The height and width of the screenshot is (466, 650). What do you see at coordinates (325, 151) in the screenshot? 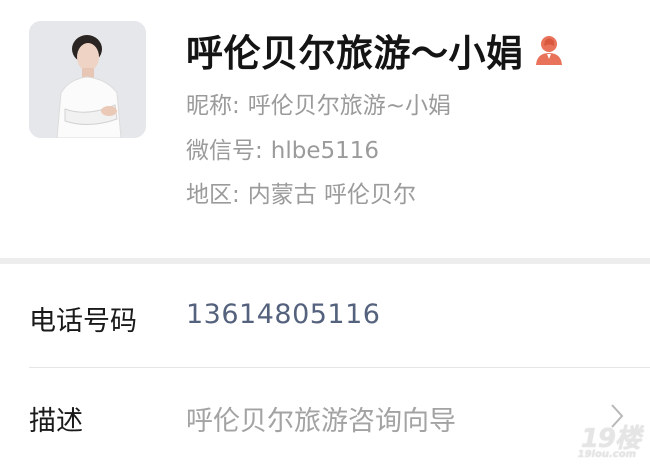
I see `wechat-id-value: hlbe5116` at bounding box center [325, 151].